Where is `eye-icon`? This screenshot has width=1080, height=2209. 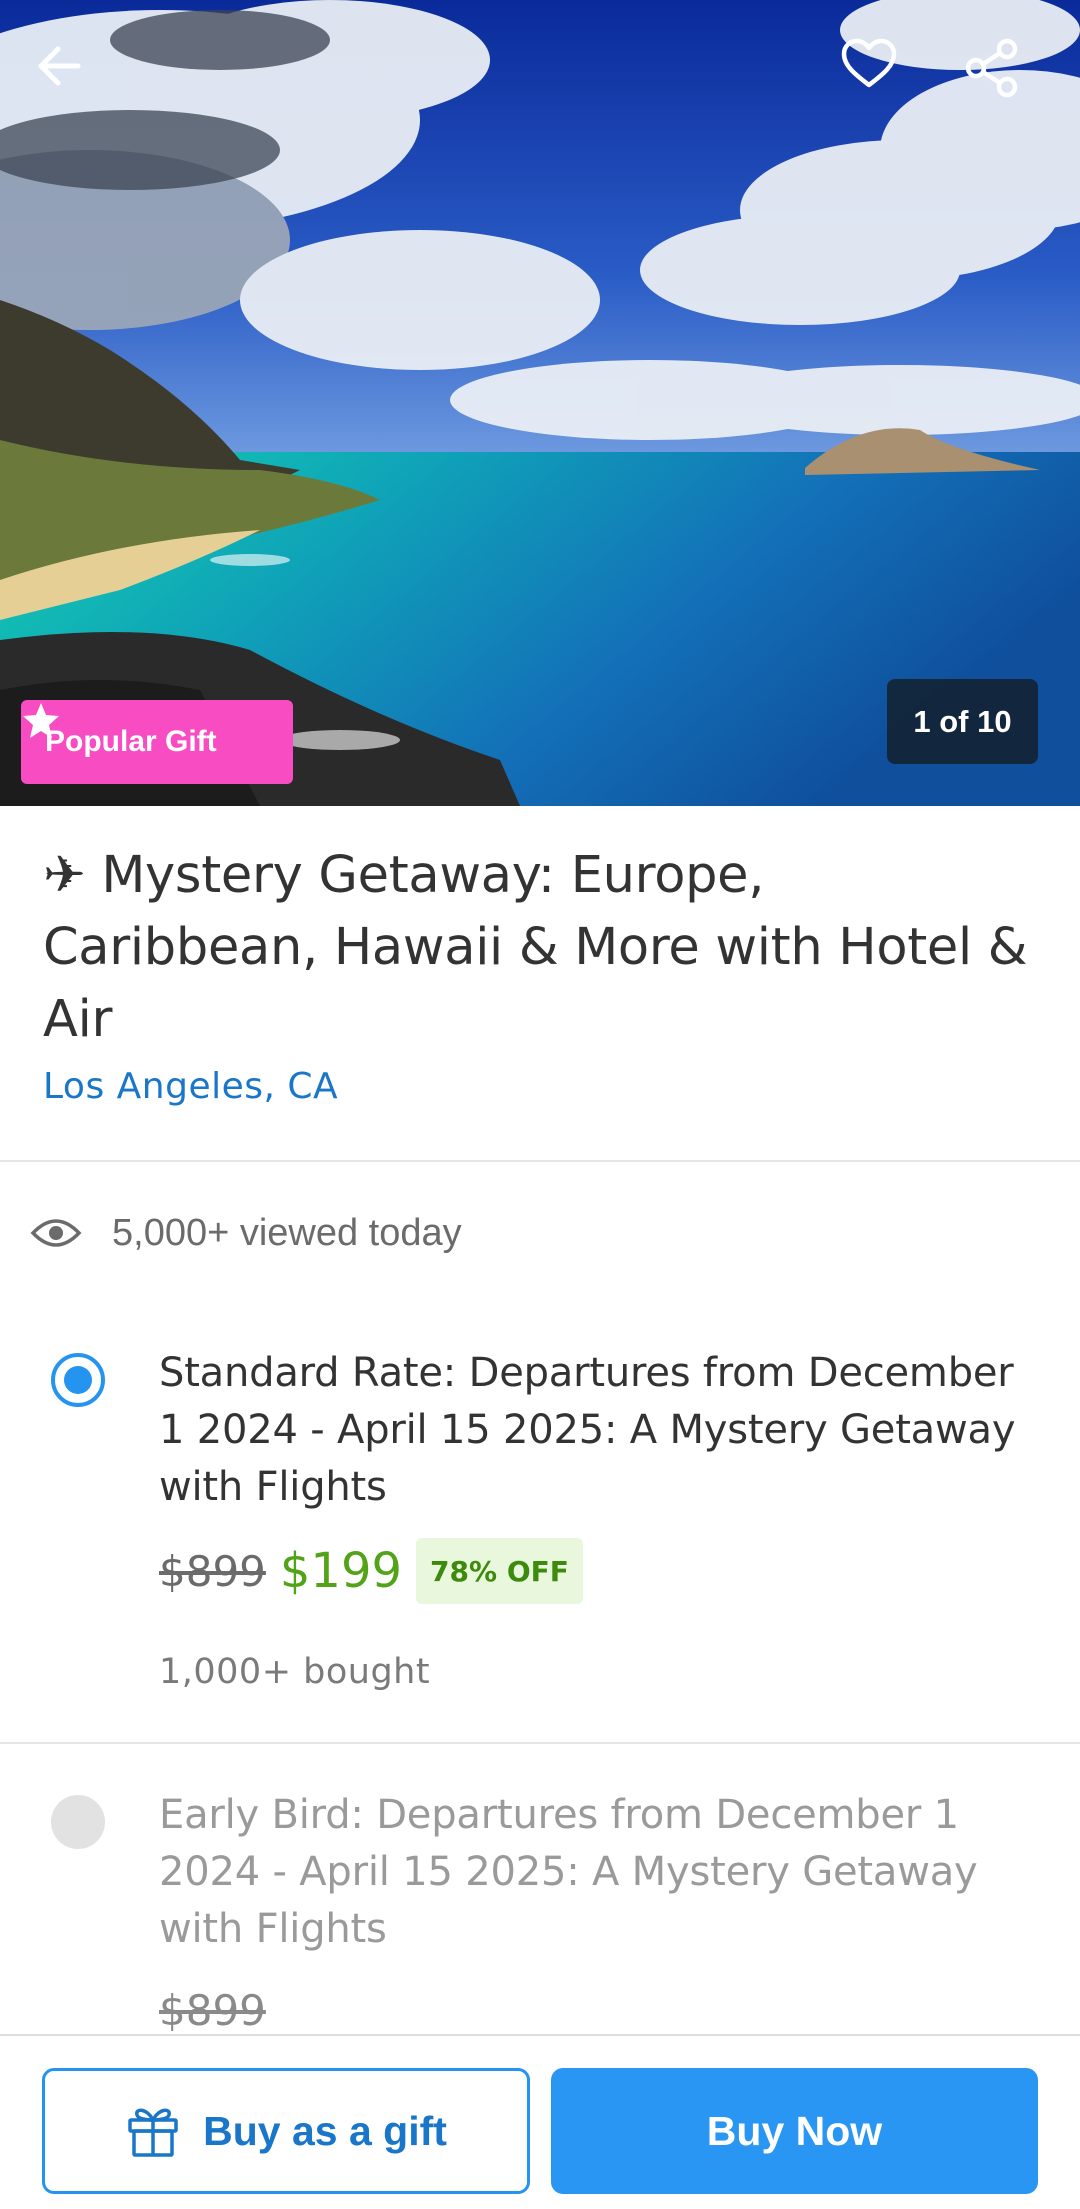
eye-icon is located at coordinates (56, 1233).